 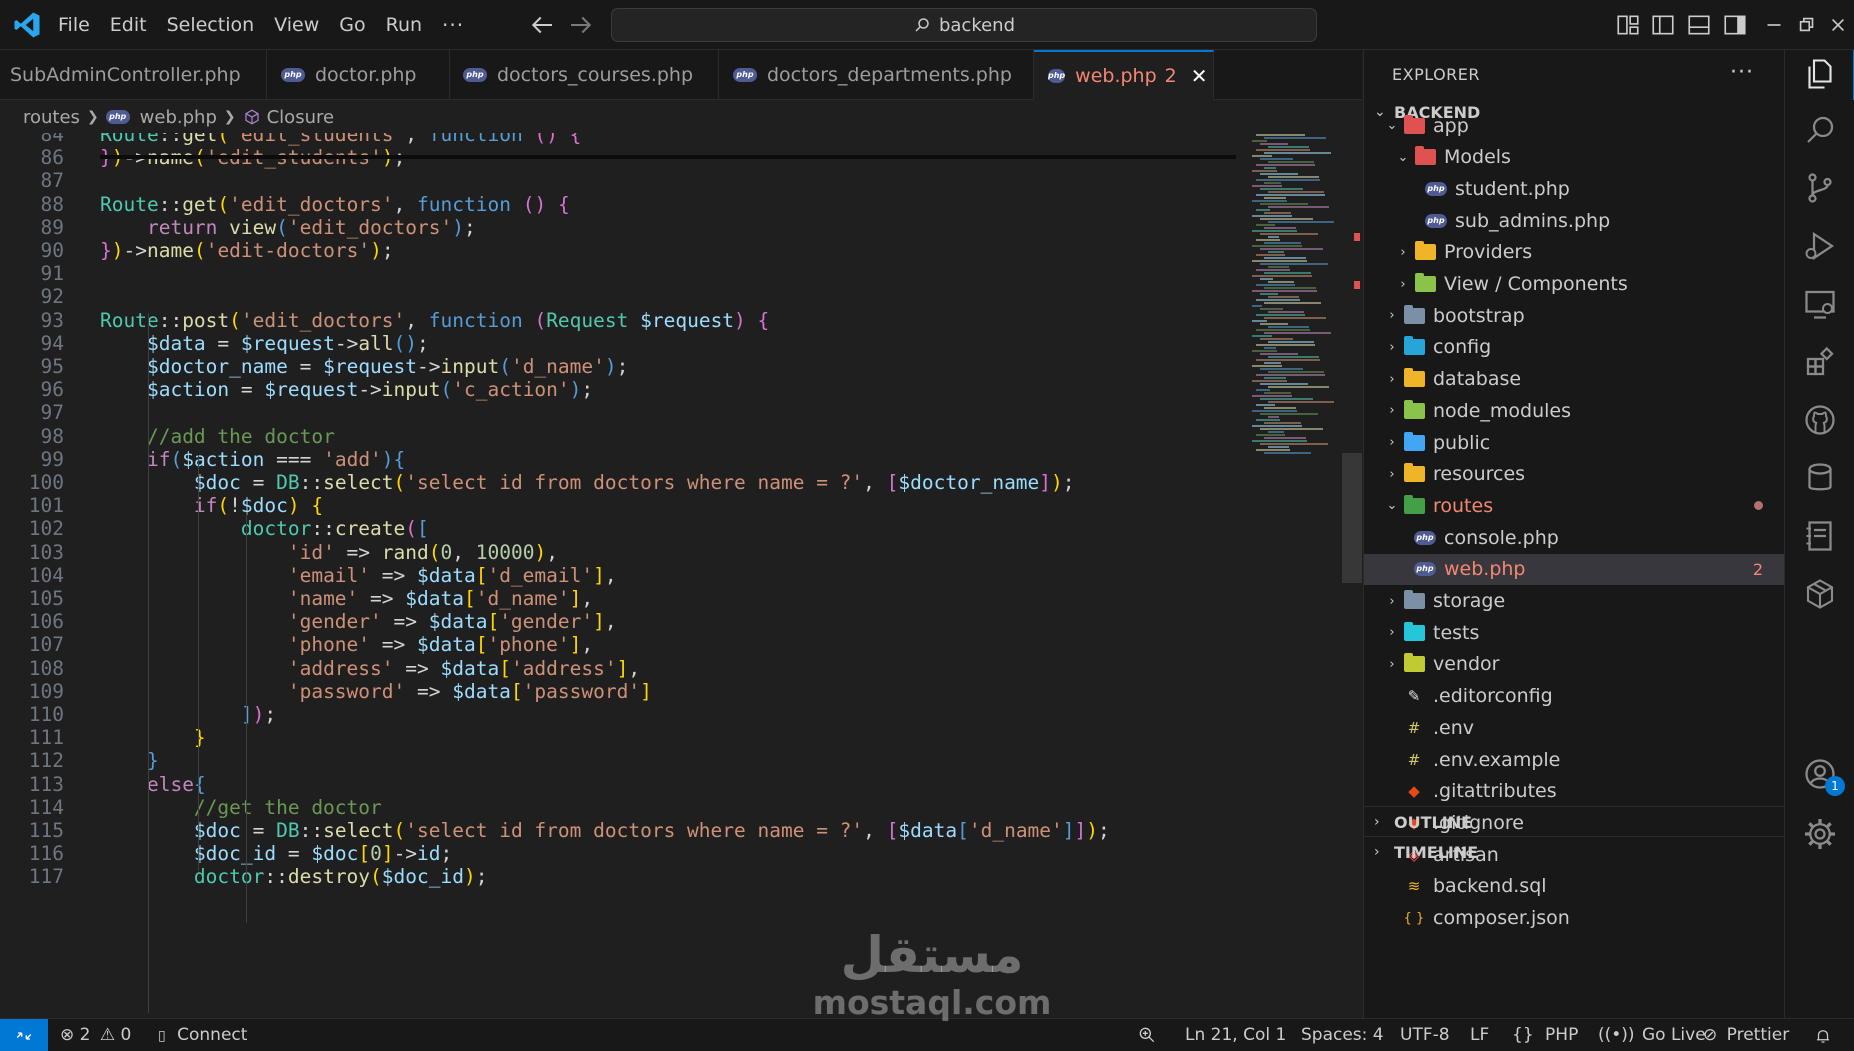 What do you see at coordinates (1342, 1035) in the screenshot?
I see `indentation: Spaces: 4` at bounding box center [1342, 1035].